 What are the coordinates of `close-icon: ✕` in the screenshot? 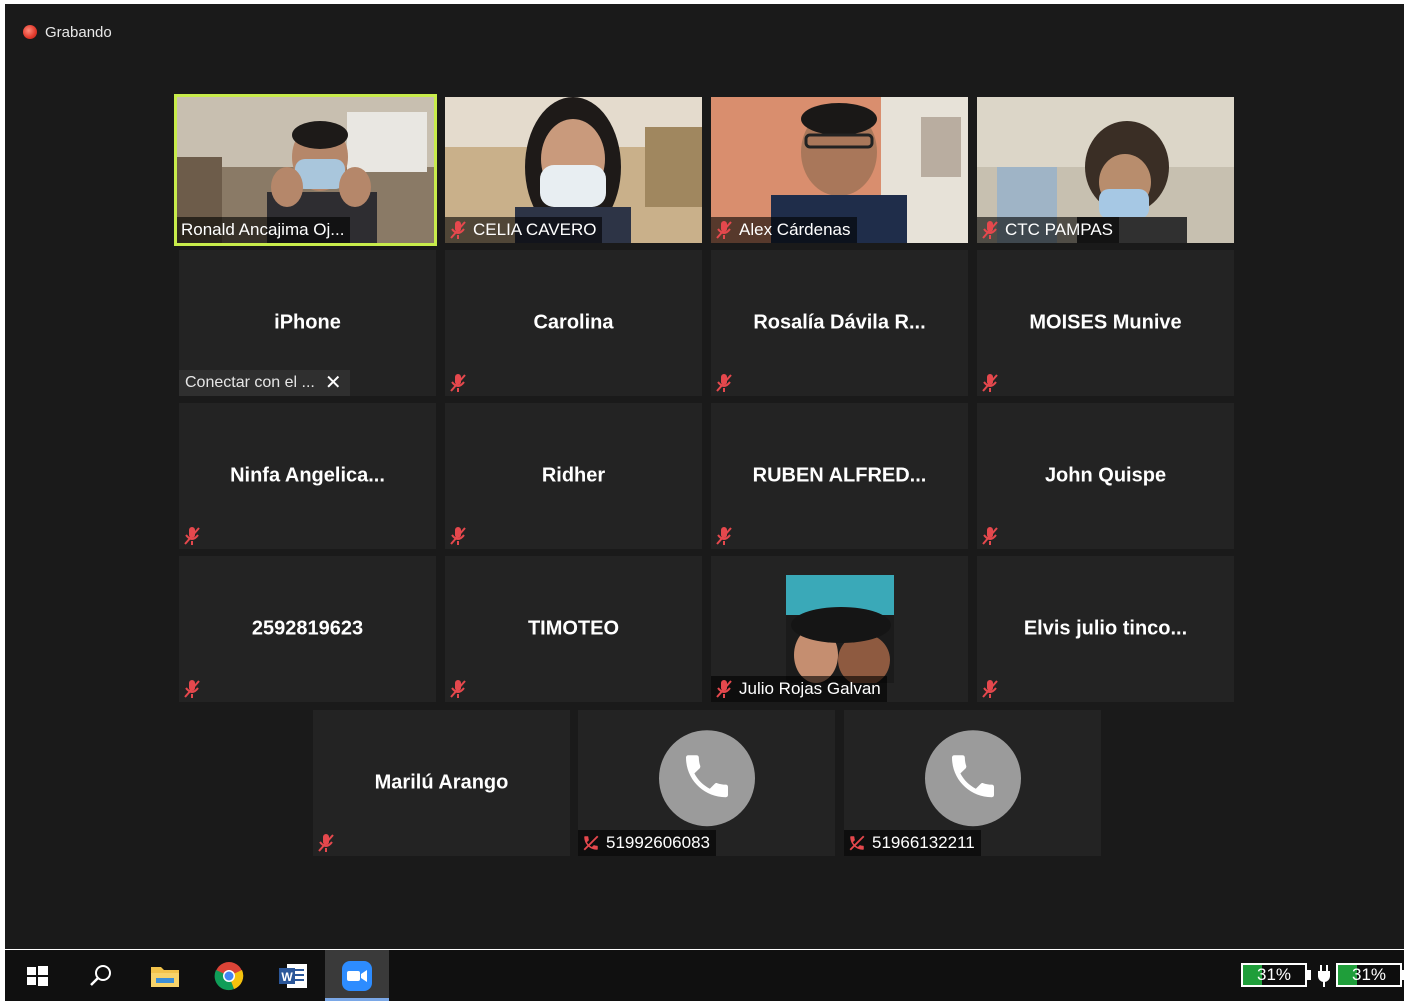 It's located at (333, 383).